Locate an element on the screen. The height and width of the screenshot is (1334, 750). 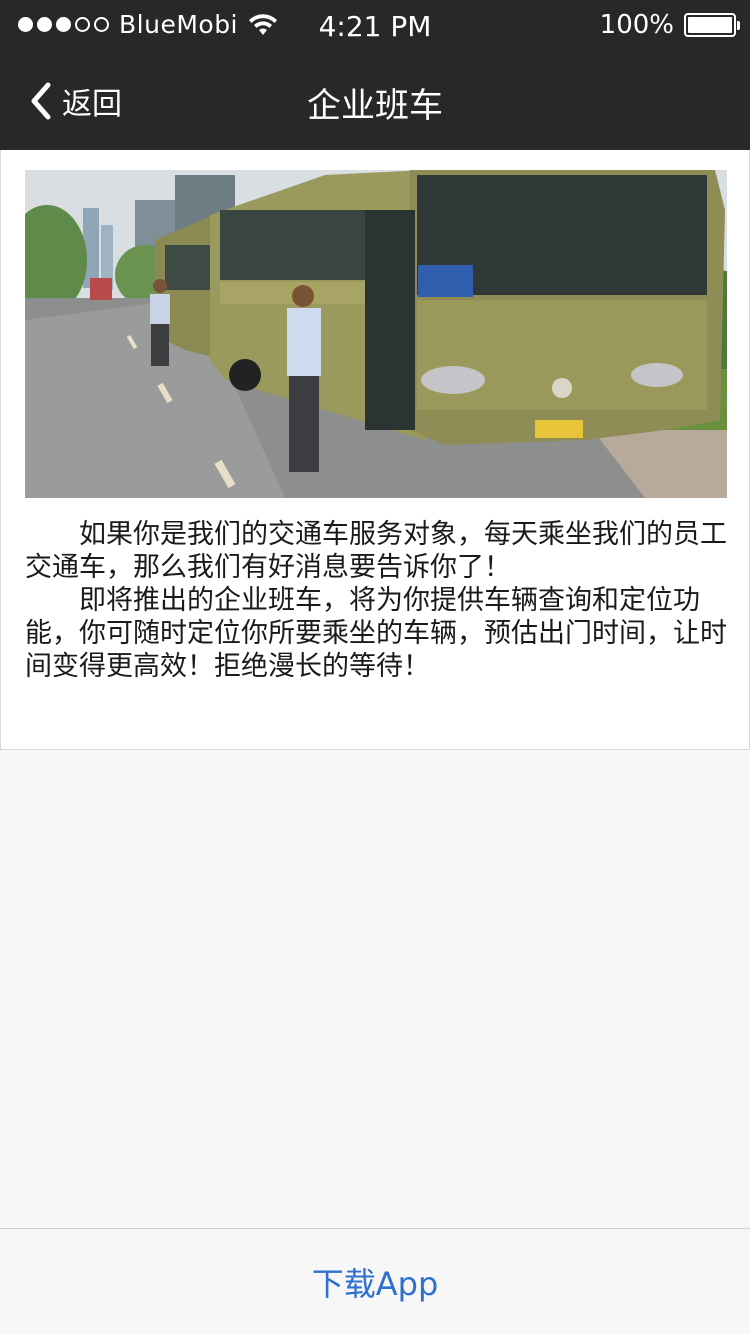
bottom-bar: 下载App is located at coordinates (375, 1281).